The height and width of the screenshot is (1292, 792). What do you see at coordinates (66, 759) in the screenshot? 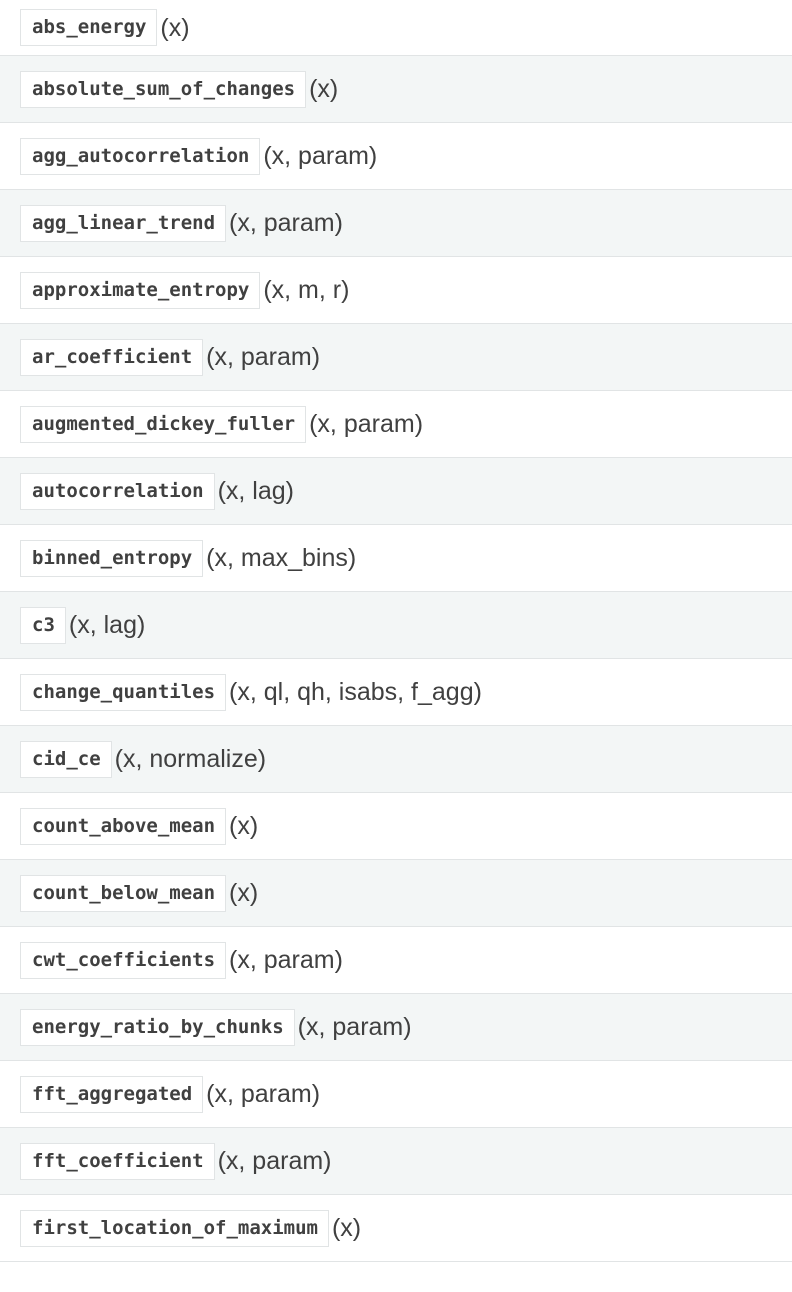
I see `function-name-link: cid_ce` at bounding box center [66, 759].